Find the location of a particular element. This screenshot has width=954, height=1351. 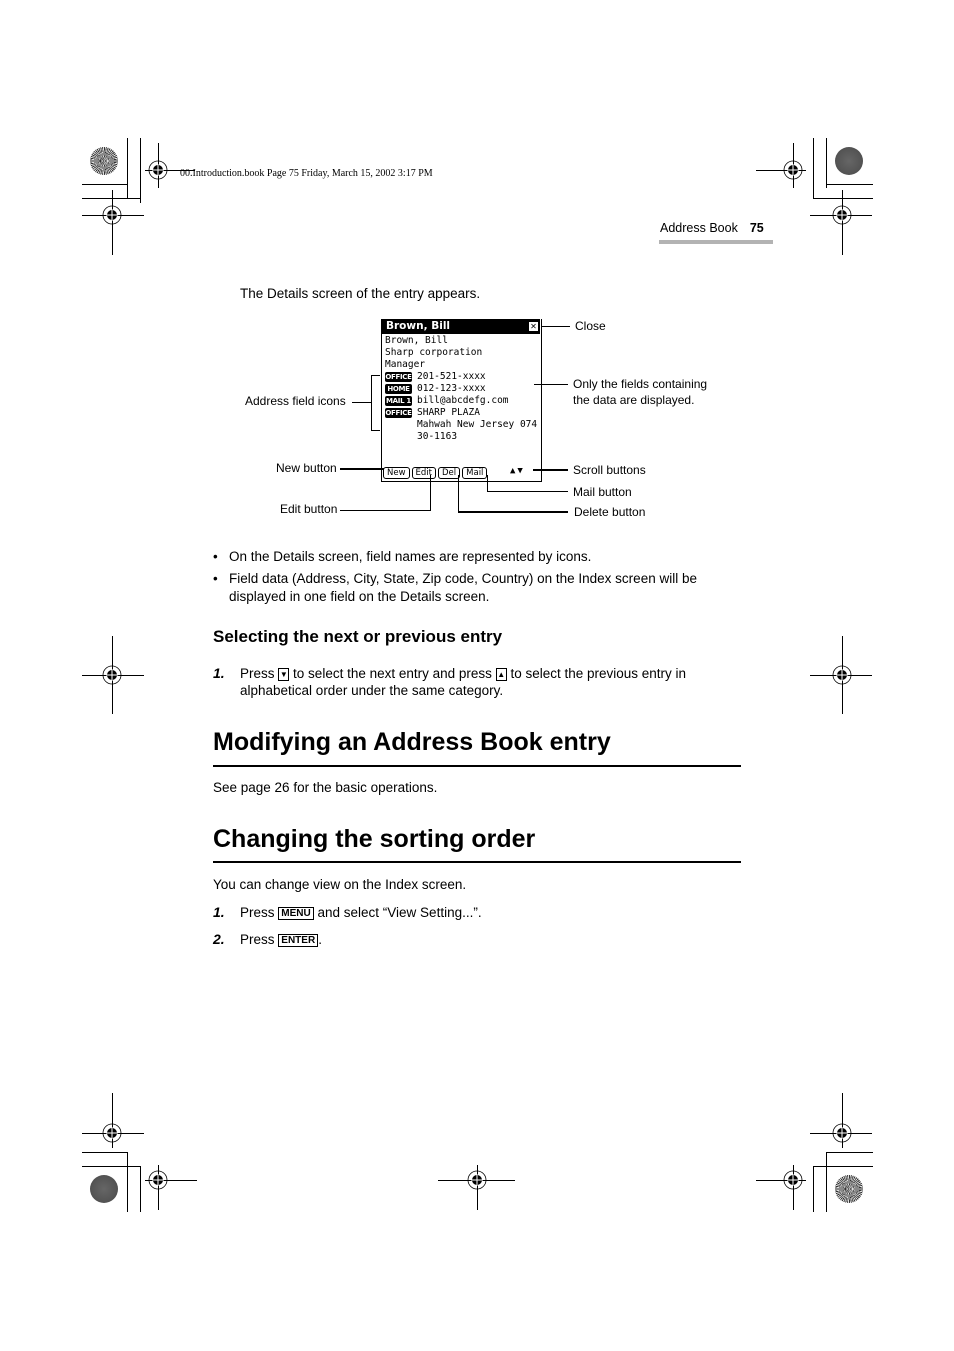

menu-key-icon: MENU is located at coordinates (296, 913).